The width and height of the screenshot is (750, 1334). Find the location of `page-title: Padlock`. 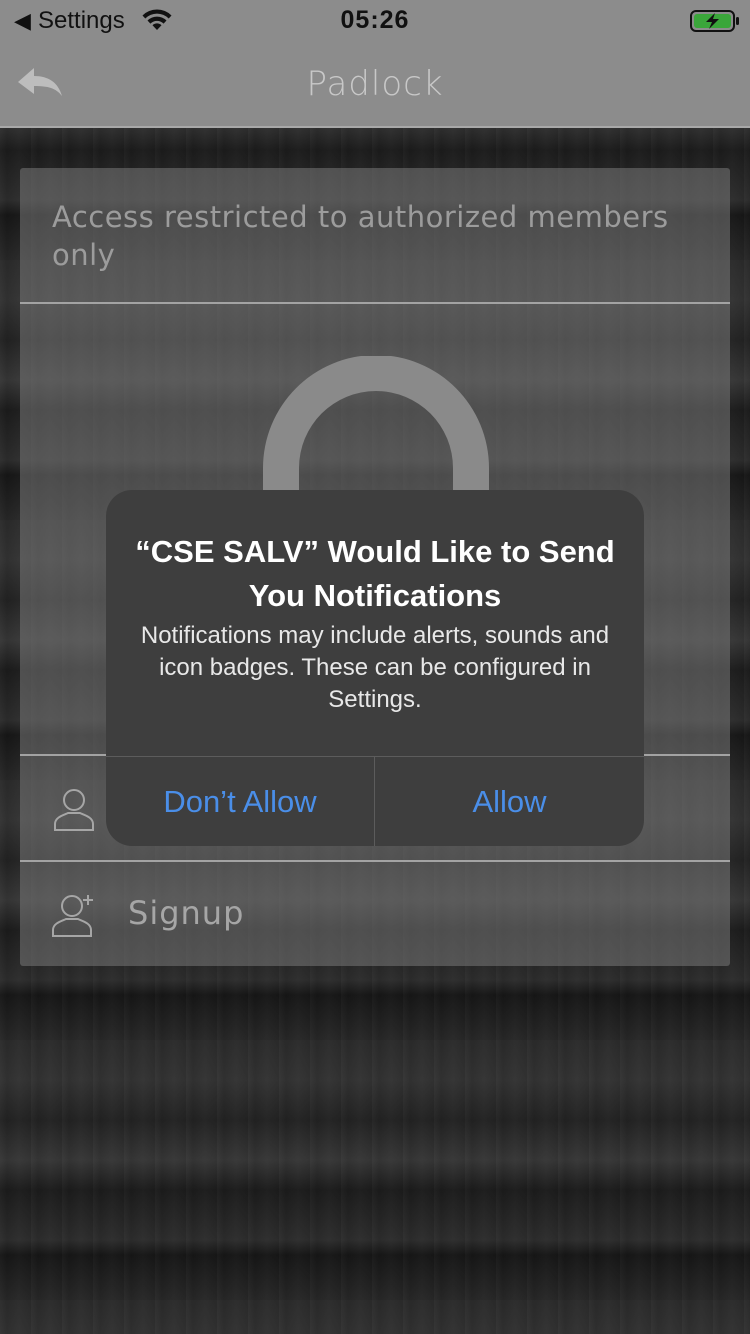

page-title: Padlock is located at coordinates (375, 84).